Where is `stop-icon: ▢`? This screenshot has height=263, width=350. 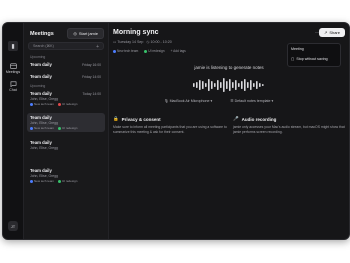
stop-icon: ▢ is located at coordinates (293, 59).